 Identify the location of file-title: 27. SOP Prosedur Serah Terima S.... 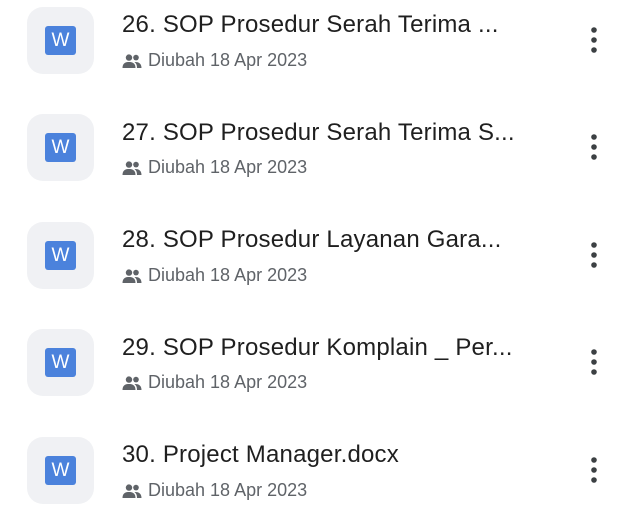
(318, 132).